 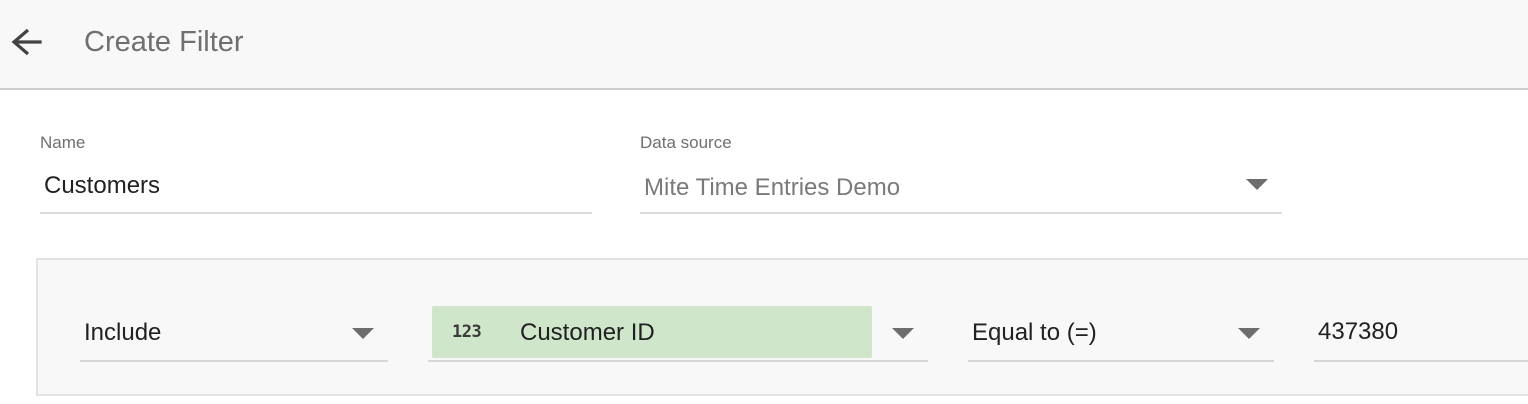 What do you see at coordinates (1034, 332) in the screenshot?
I see `operator-value: Equal to (=)` at bounding box center [1034, 332].